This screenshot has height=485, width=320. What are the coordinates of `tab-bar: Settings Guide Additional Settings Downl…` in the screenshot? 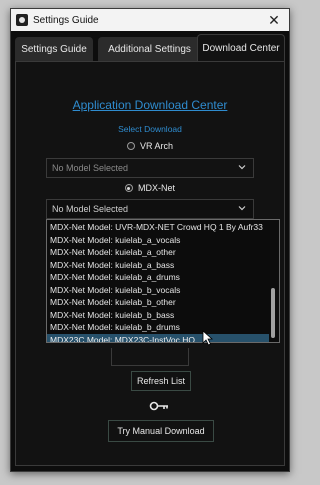 It's located at (150, 46).